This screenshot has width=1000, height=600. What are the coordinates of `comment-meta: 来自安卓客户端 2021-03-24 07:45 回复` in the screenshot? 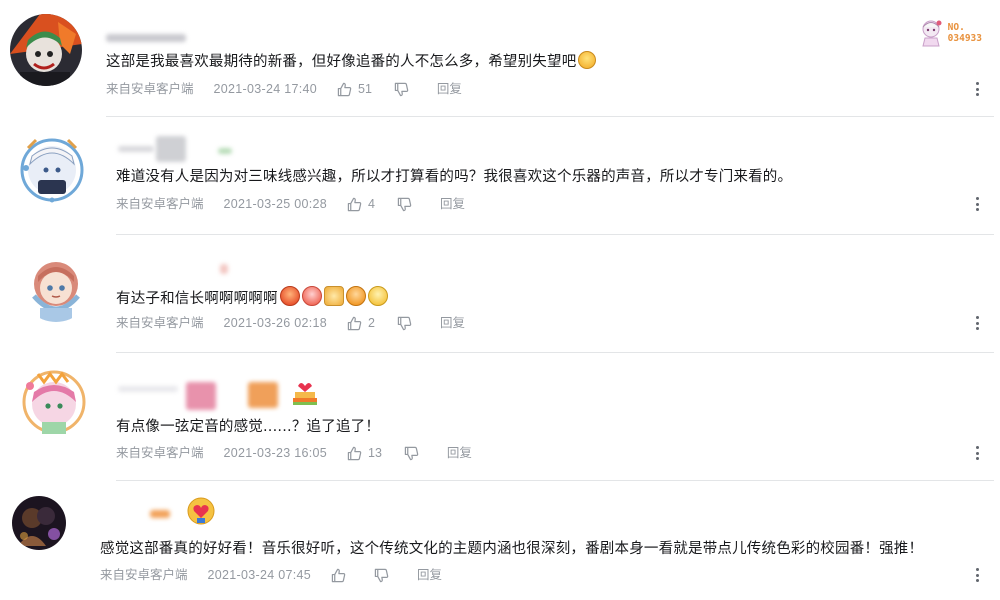 It's located at (271, 575).